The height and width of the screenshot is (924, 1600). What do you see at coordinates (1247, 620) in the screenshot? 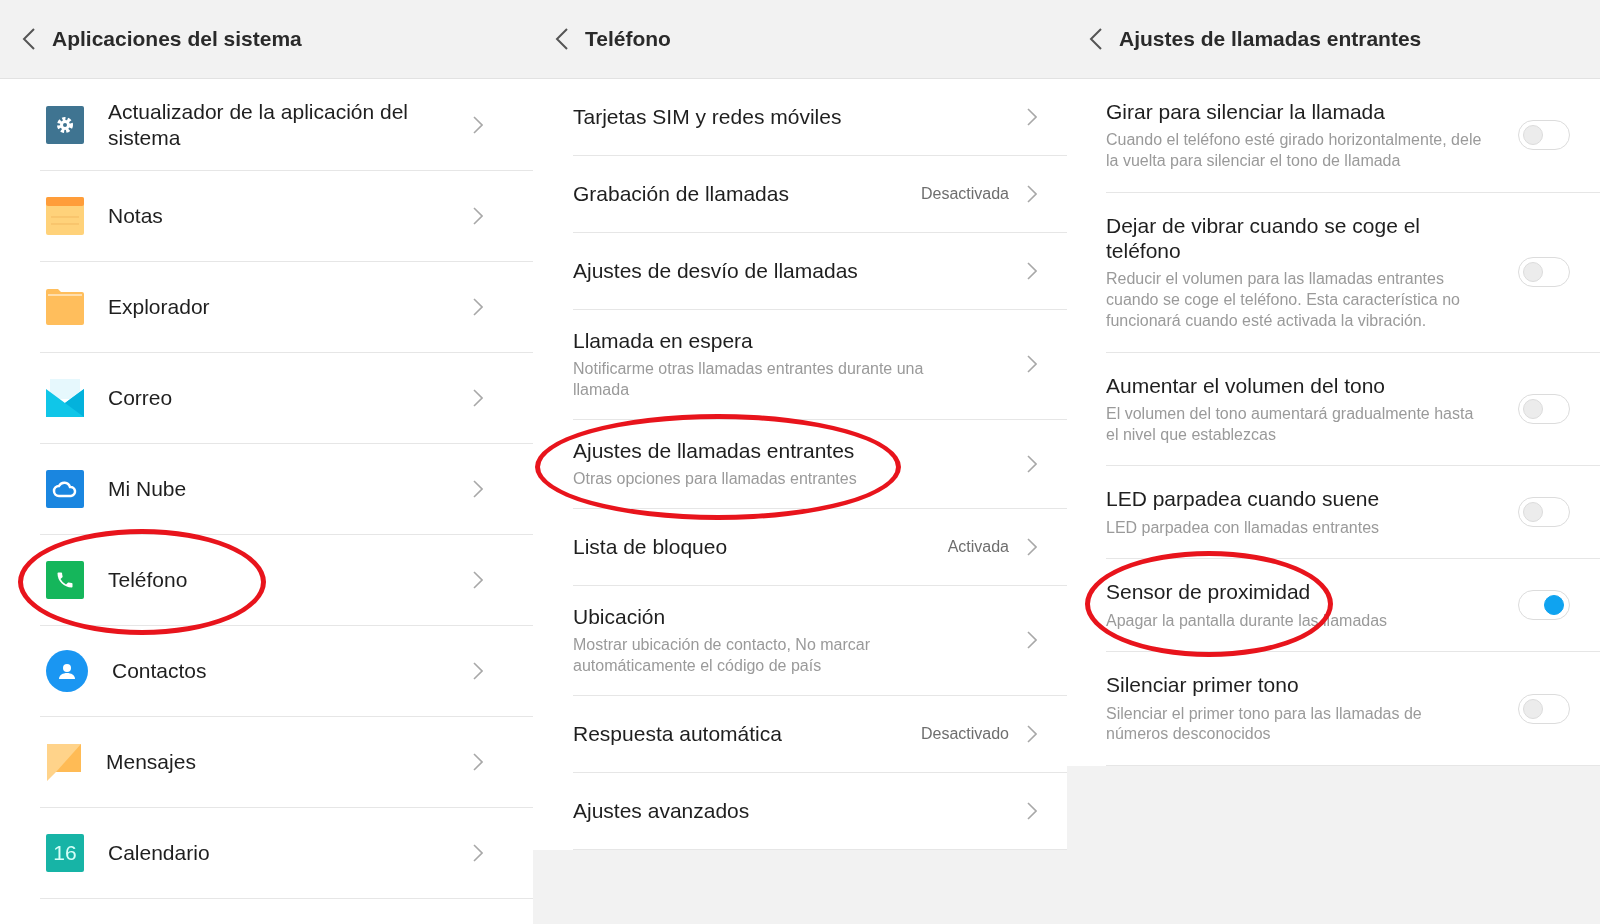
I see `setting-description: Apagar la pantalla durante las llamadas` at bounding box center [1247, 620].